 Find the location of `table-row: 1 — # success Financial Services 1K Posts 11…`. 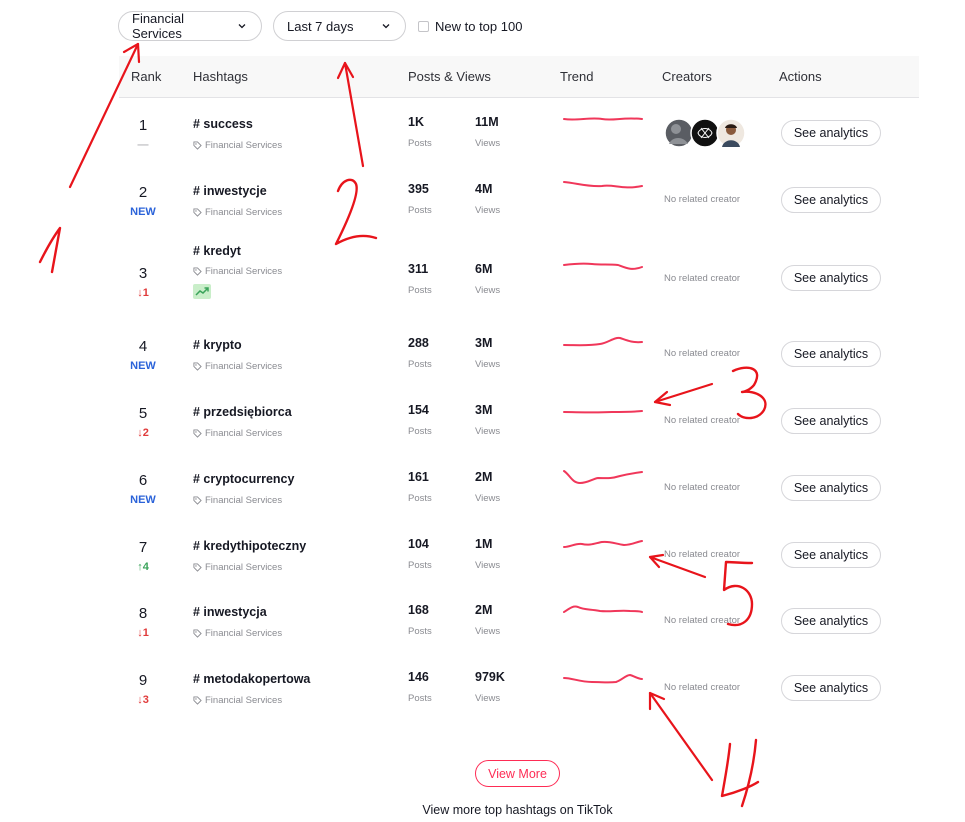

table-row: 1 — # success Financial Services 1K Posts 11… is located at coordinates (519, 143).